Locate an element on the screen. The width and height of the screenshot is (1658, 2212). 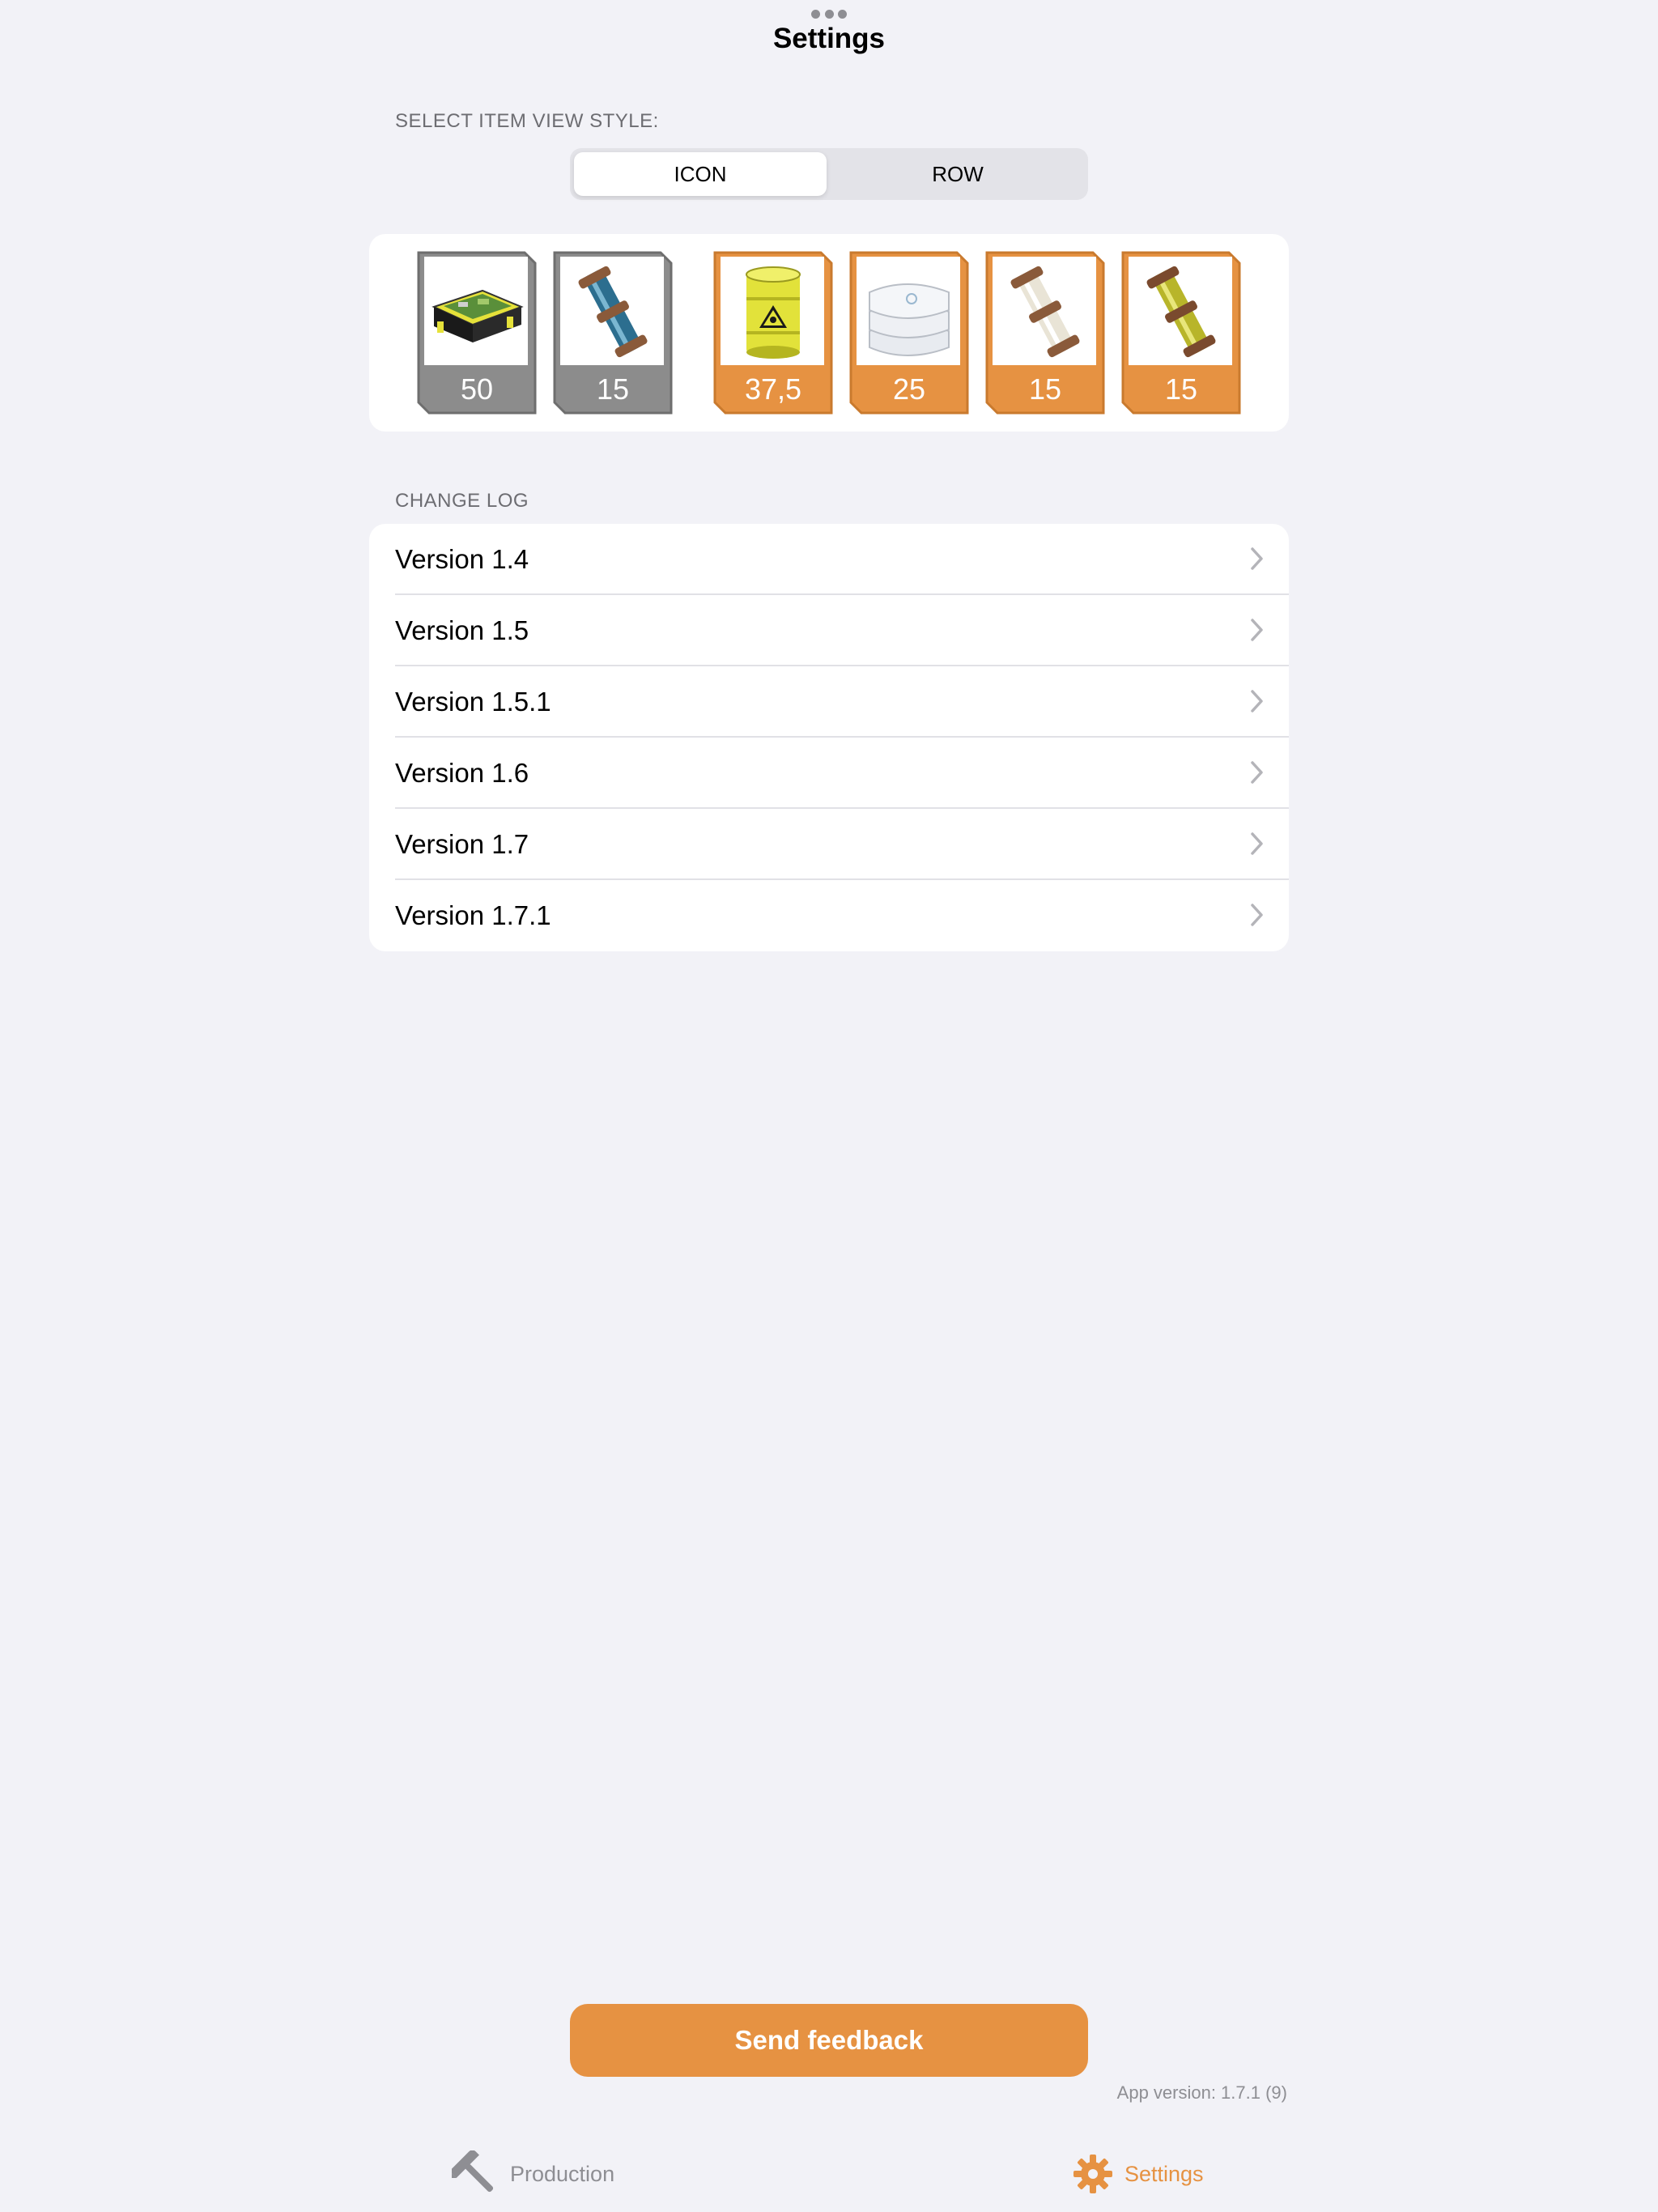
item-count: 25 is located at coordinates (909, 389).